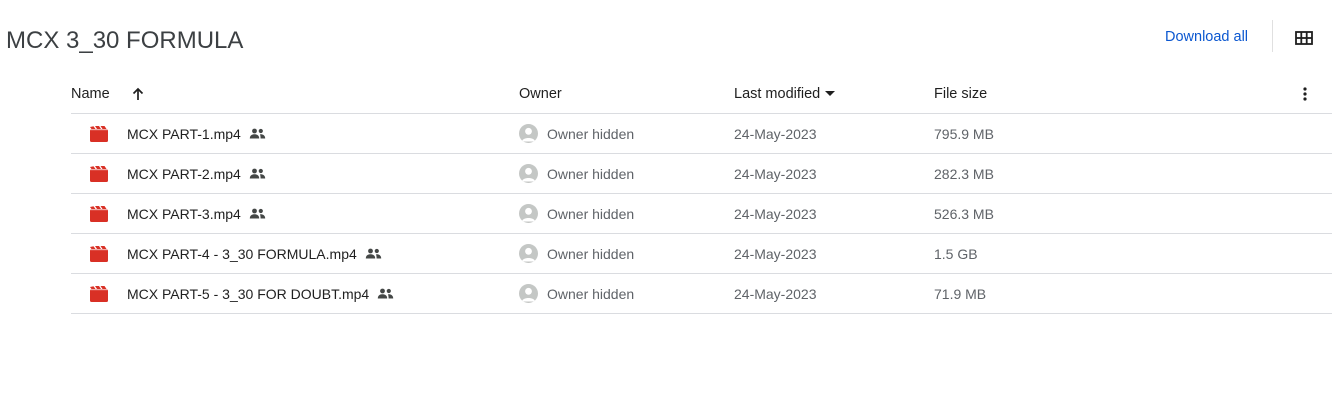 The image size is (1337, 407). Describe the element at coordinates (964, 173) in the screenshot. I see `file-size-cell: 282.3 MB` at that location.